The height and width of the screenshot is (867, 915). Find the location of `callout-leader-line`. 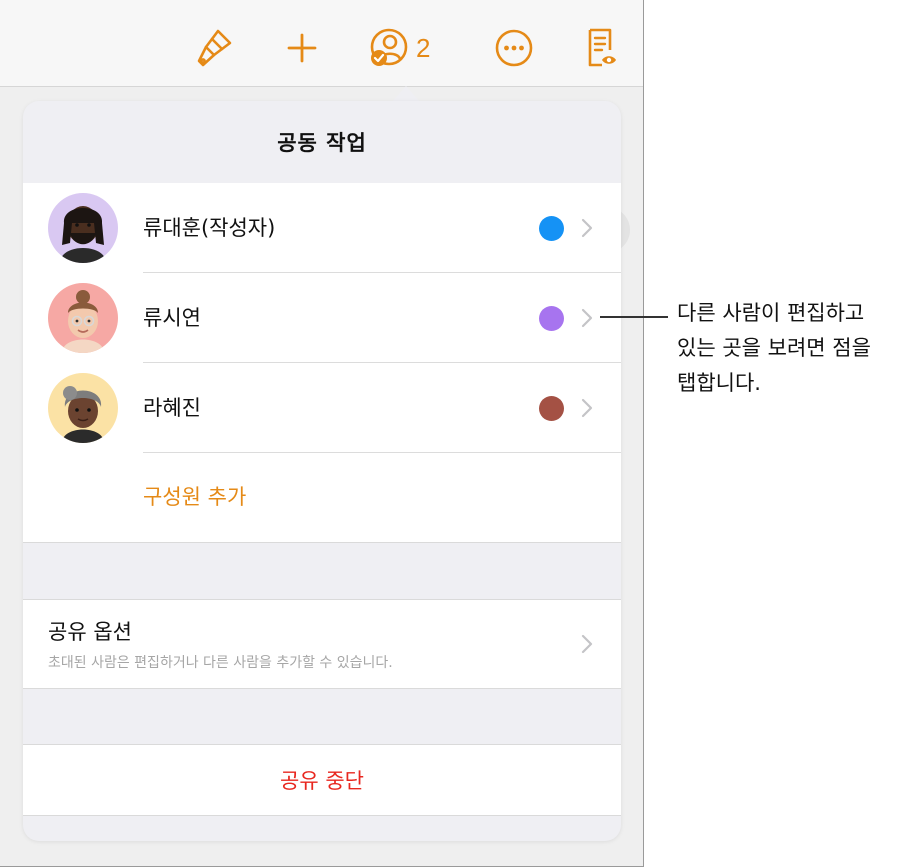

callout-leader-line is located at coordinates (634, 317).